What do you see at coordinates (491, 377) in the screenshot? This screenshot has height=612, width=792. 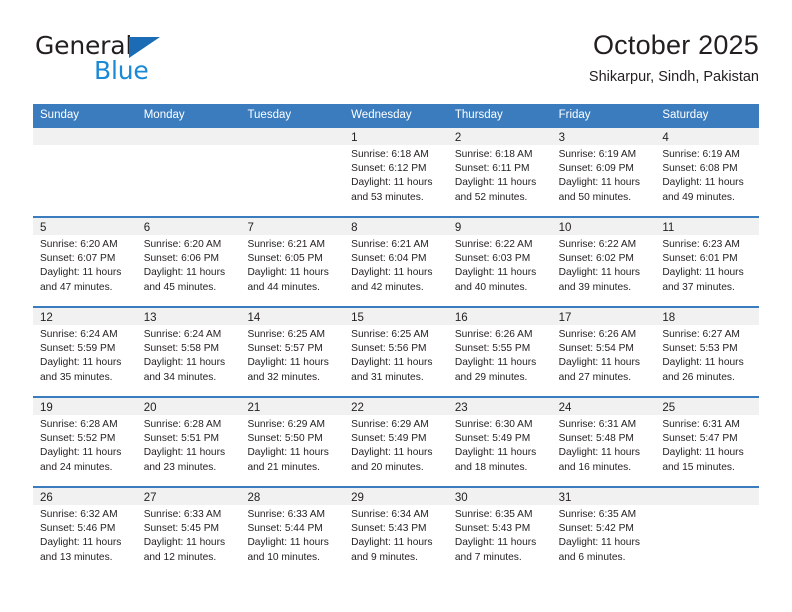 I see `daylight-text-line2: and 29 minutes.` at bounding box center [491, 377].